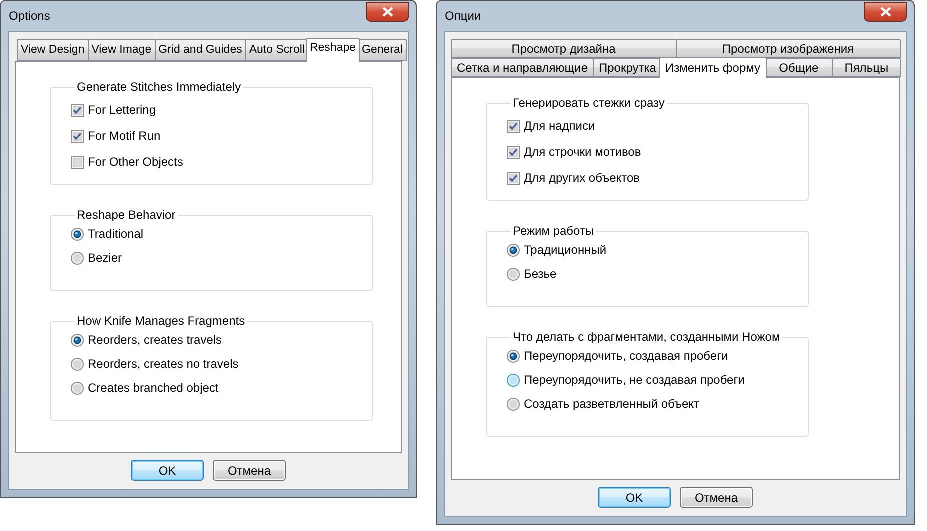  I want to click on tab: Auto Scroll, so click(277, 50).